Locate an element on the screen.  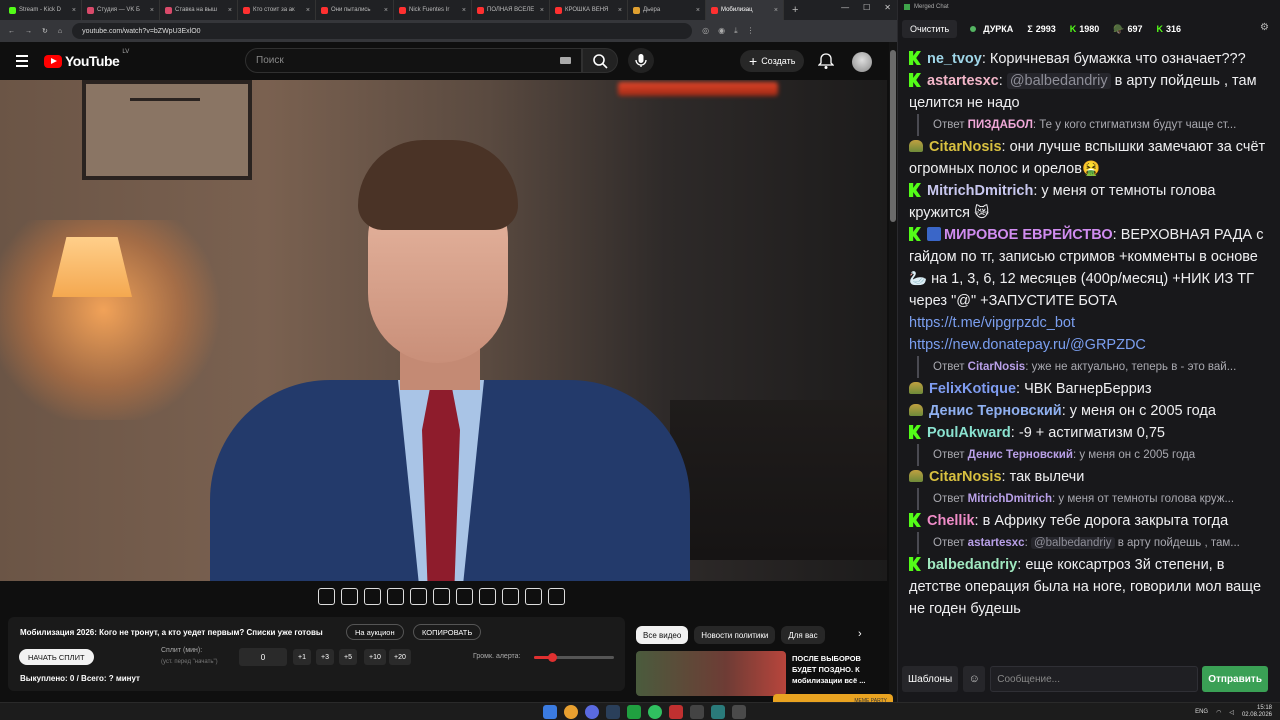
message-link: https://new.donatepay.ru/@GRPZDC is located at coordinates (1027, 345).